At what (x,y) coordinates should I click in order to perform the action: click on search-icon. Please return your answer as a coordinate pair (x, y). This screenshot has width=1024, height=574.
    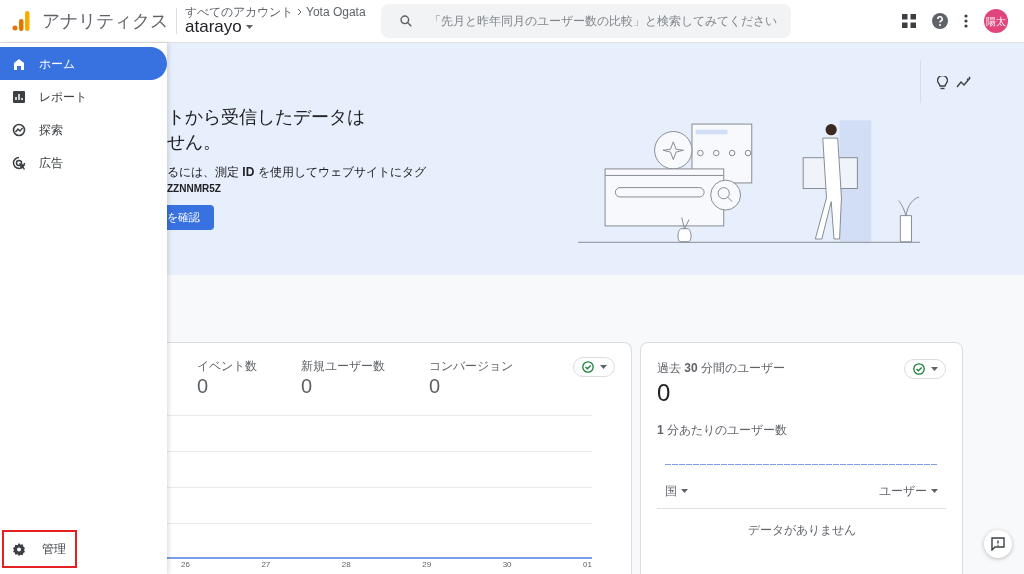
    Looking at the image, I should click on (406, 21).